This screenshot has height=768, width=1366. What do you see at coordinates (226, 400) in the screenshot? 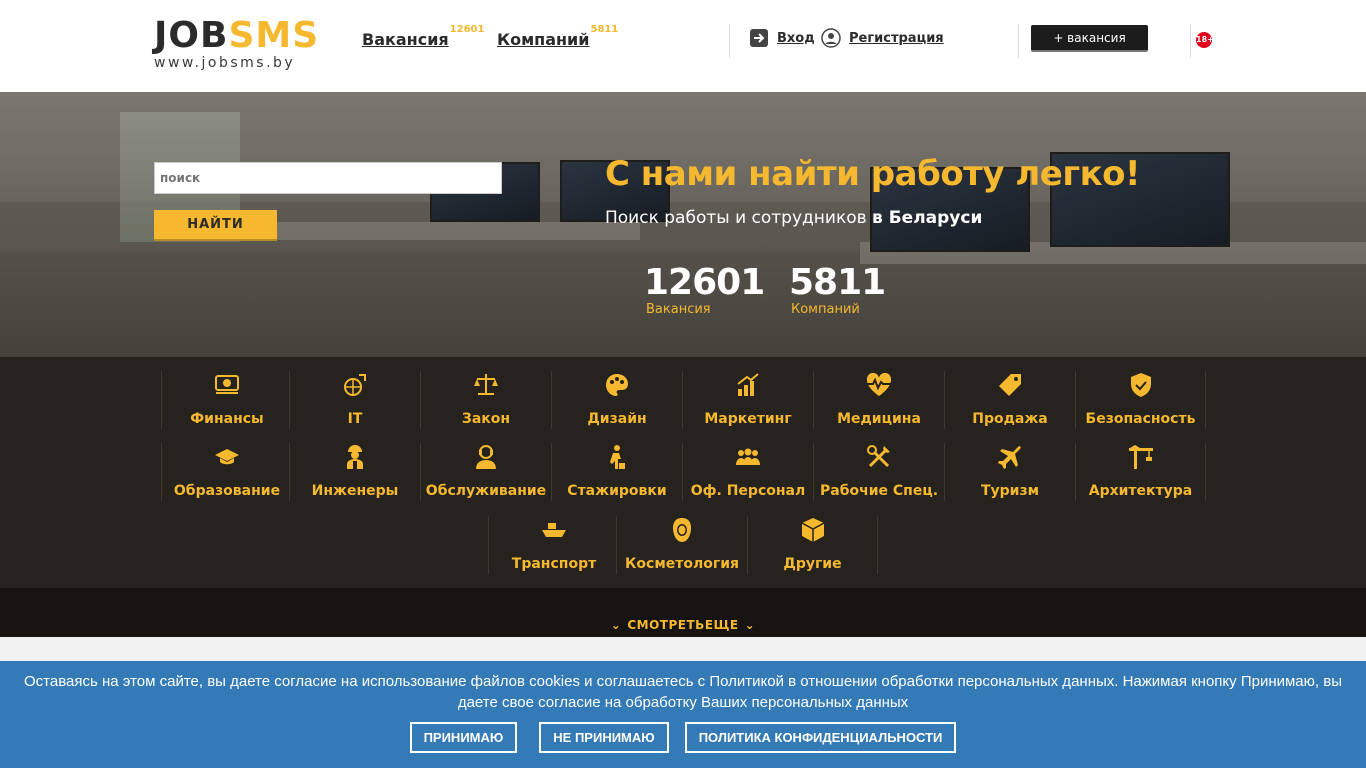
I see `category-finance: Финансы` at bounding box center [226, 400].